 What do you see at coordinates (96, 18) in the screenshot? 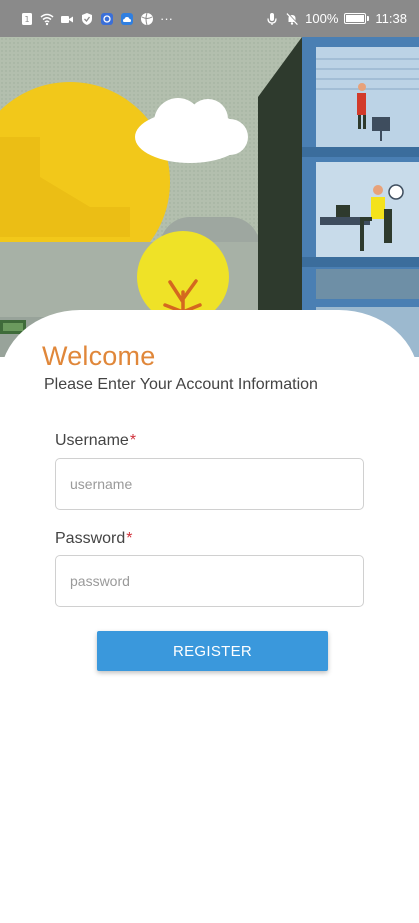
I see `status-bar-left: 1 ···` at bounding box center [96, 18].